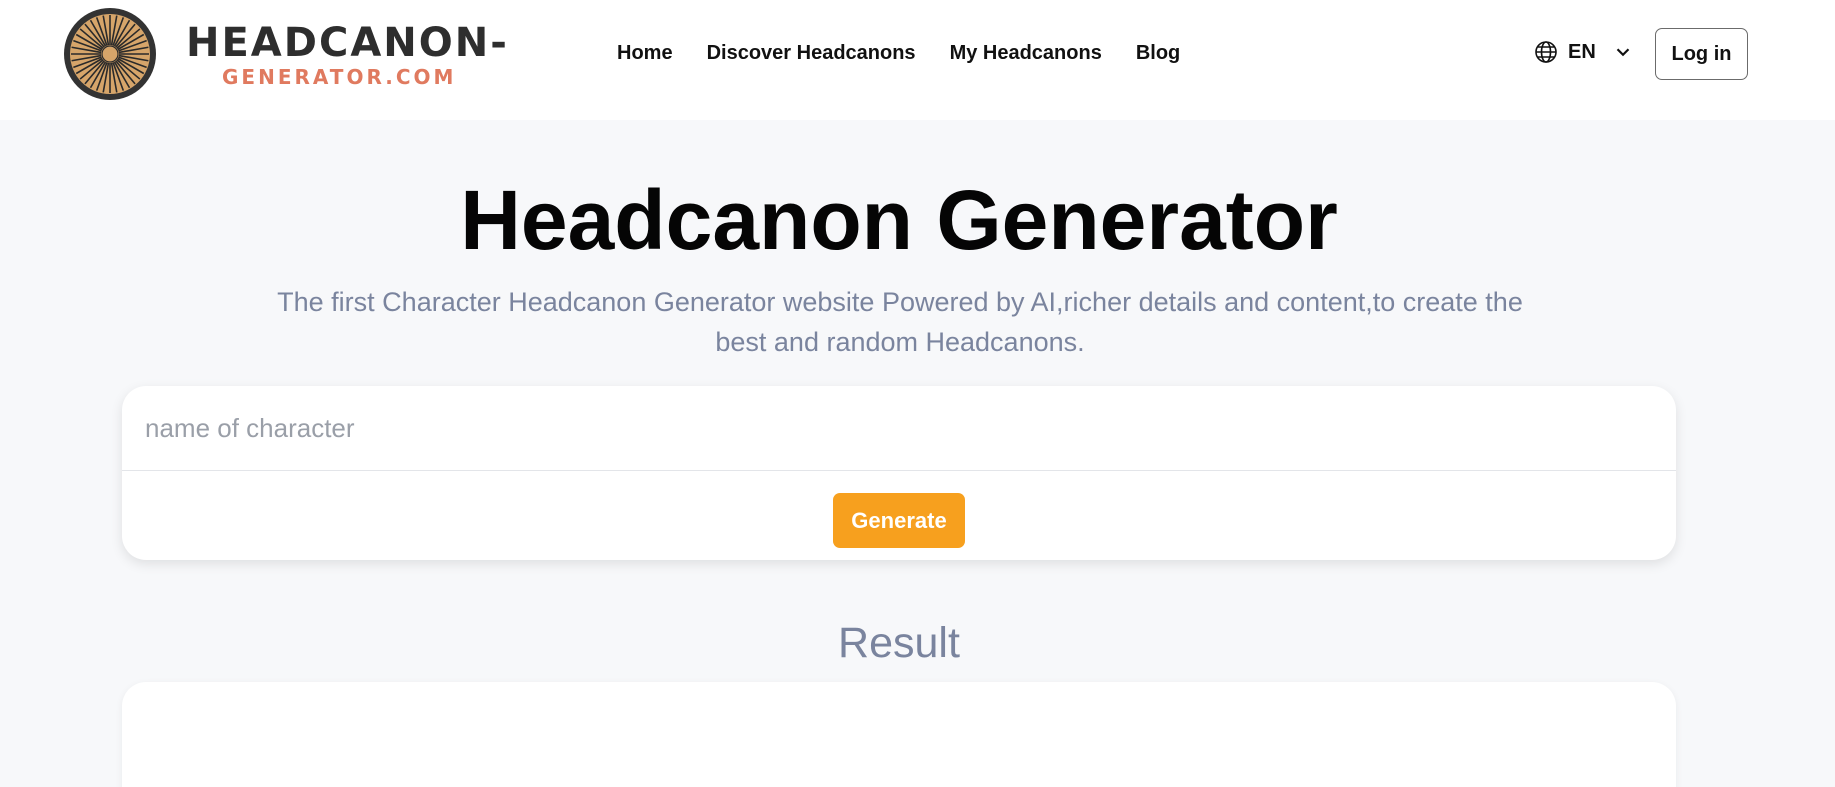  I want to click on chevron-down-icon, so click(1623, 52).